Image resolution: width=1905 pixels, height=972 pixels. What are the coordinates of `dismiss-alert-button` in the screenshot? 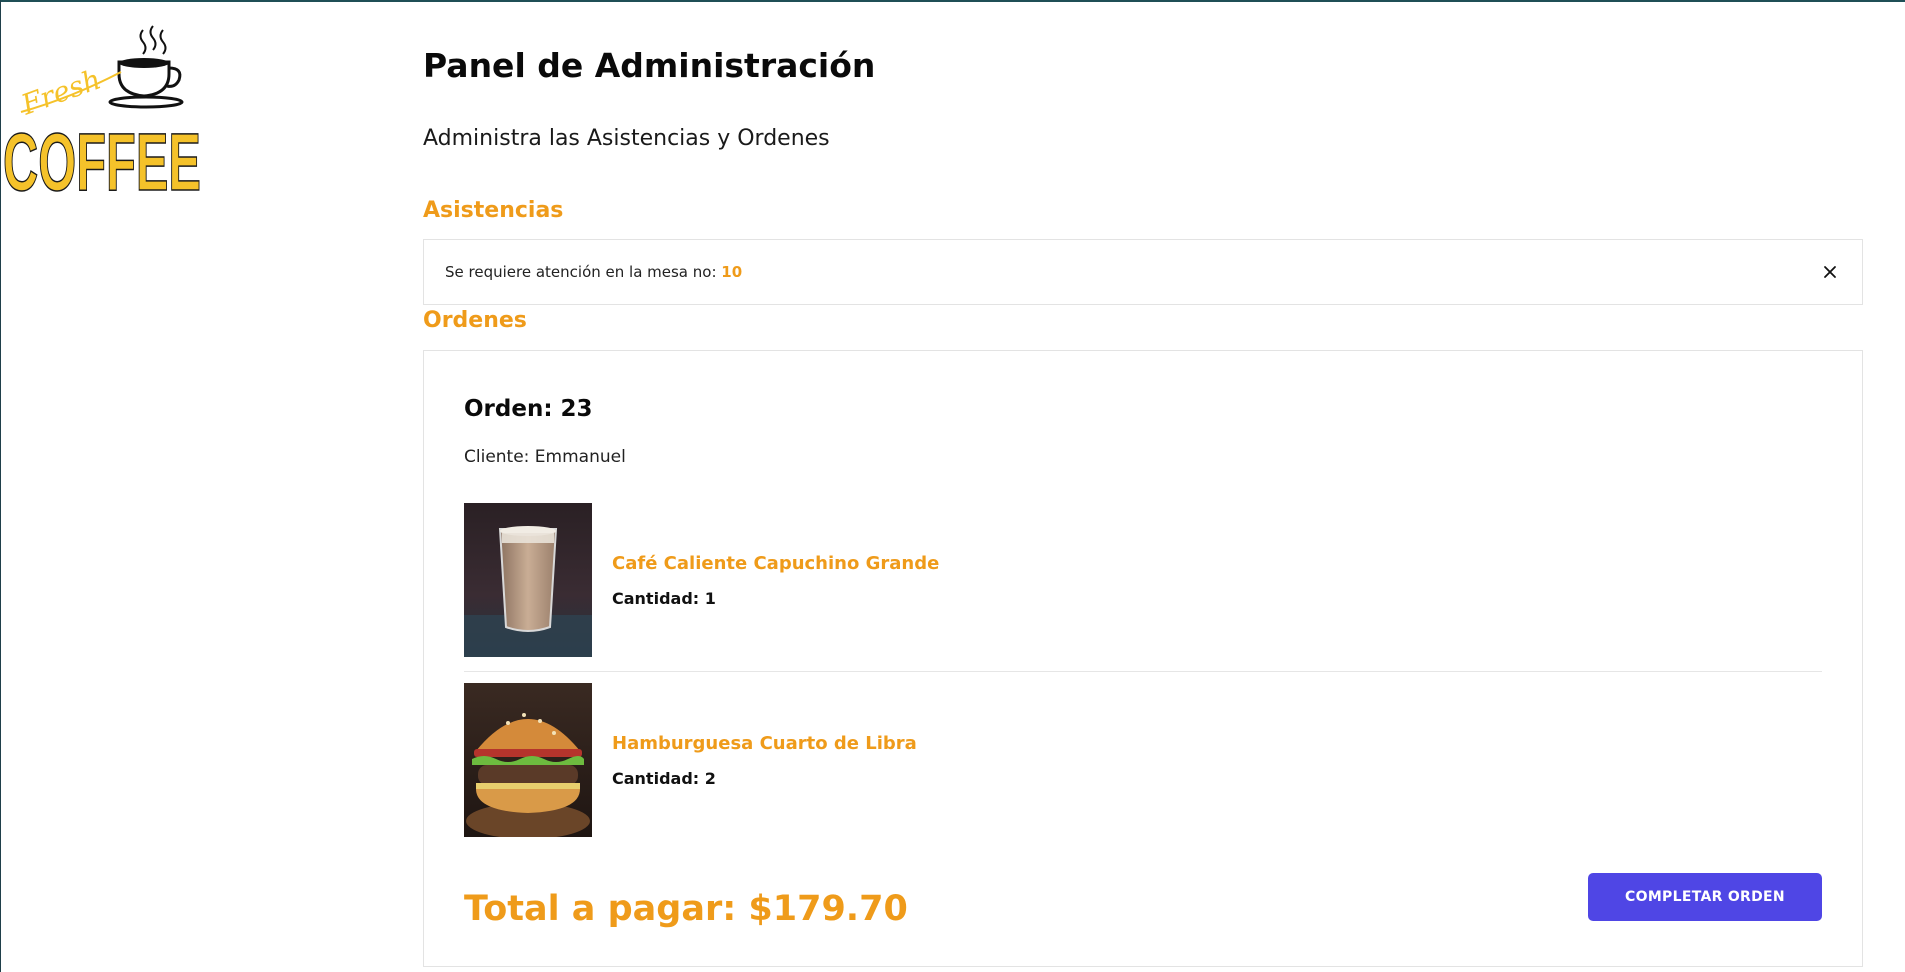 It's located at (1830, 272).